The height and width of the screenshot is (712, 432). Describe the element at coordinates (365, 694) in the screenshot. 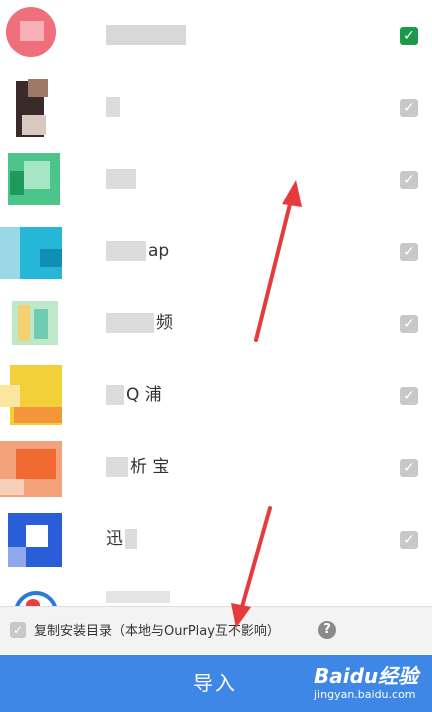

I see `watermark-url: jingyan.baidu.com` at that location.